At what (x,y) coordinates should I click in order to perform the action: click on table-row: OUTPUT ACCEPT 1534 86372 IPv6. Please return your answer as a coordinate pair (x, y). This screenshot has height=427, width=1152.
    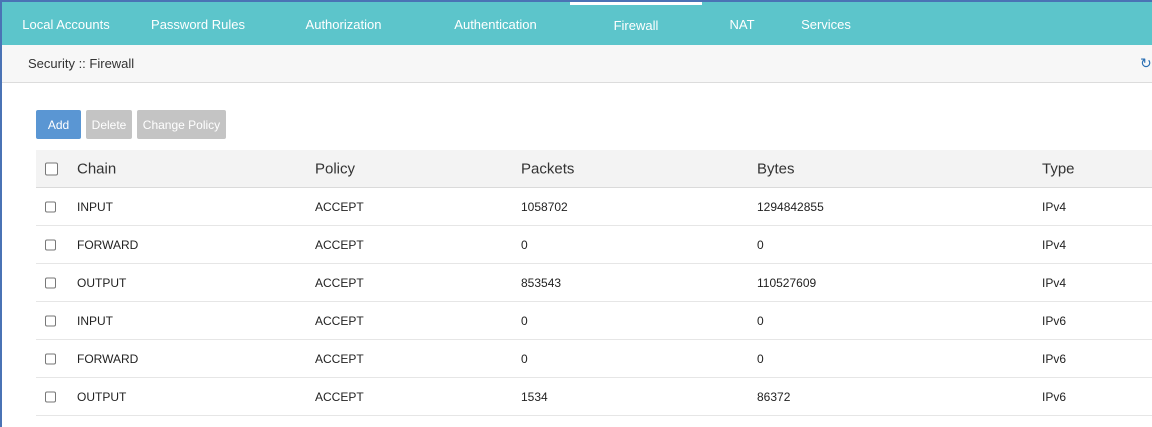
    Looking at the image, I should click on (594, 397).